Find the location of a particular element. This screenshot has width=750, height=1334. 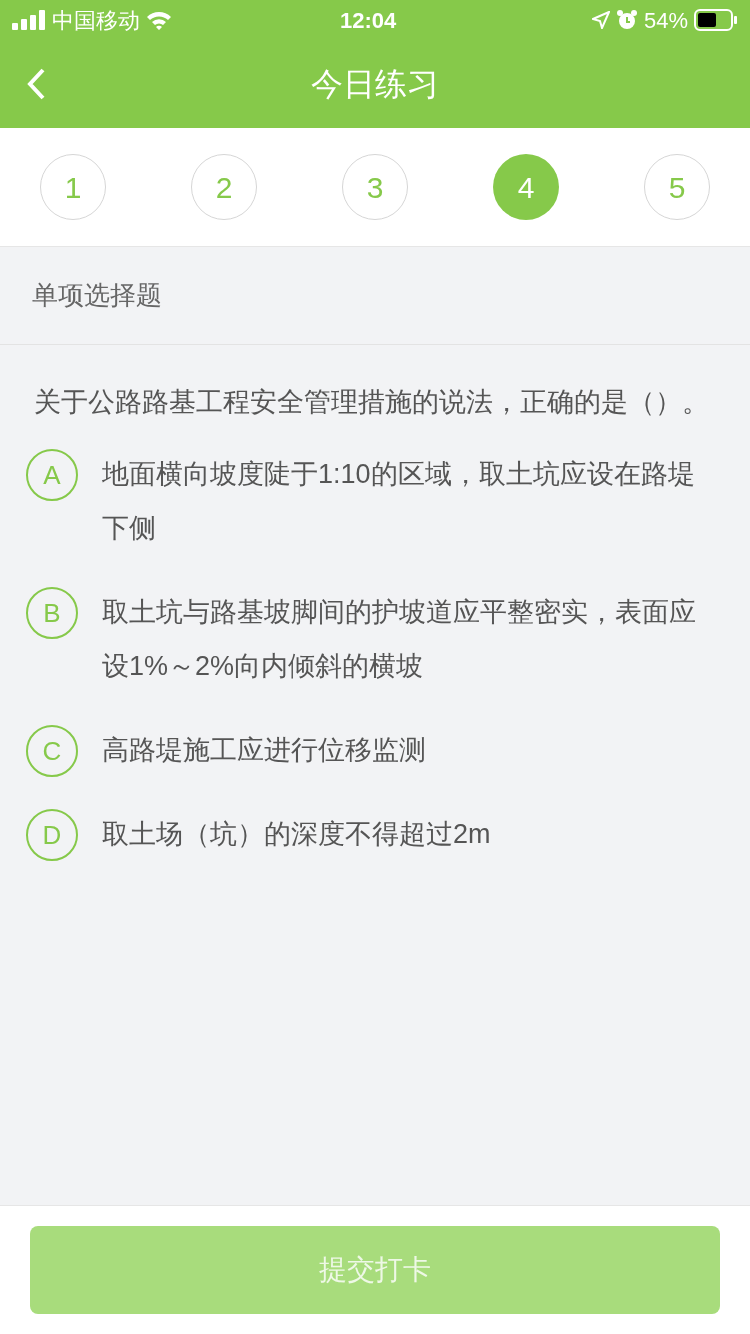

section-label: 单项选择题 is located at coordinates (375, 296).